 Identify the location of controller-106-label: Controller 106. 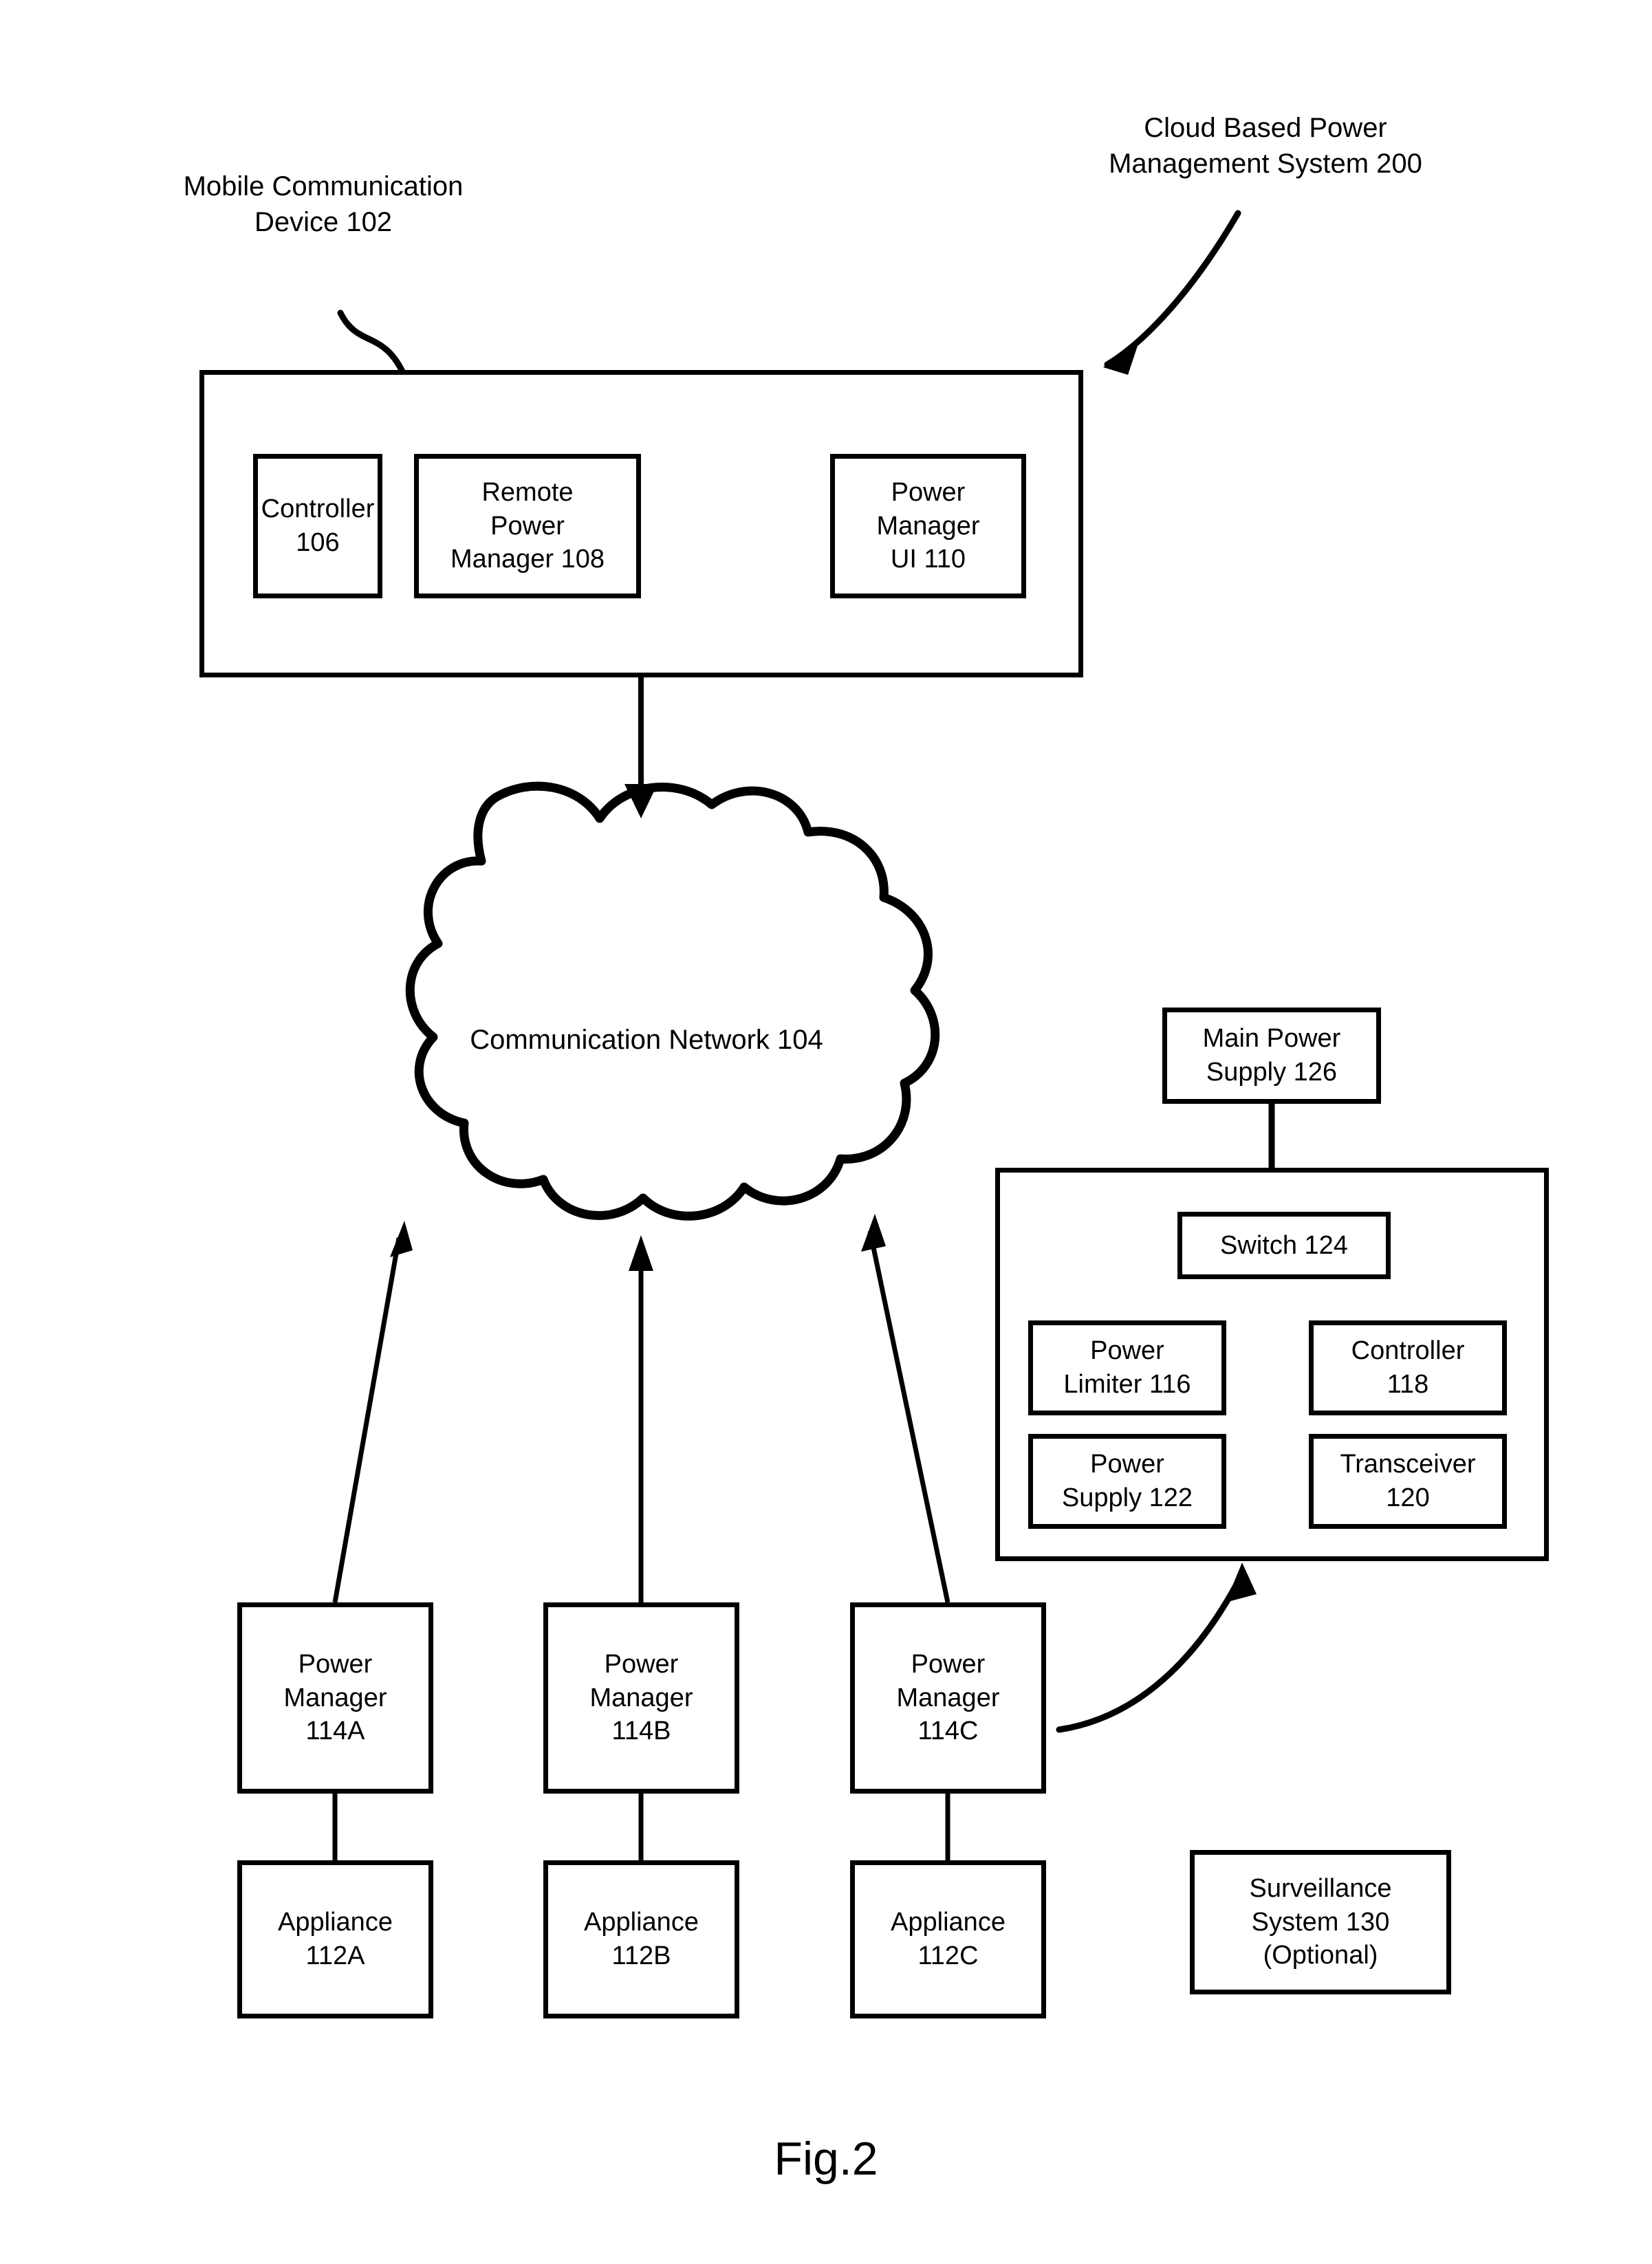
(318, 525).